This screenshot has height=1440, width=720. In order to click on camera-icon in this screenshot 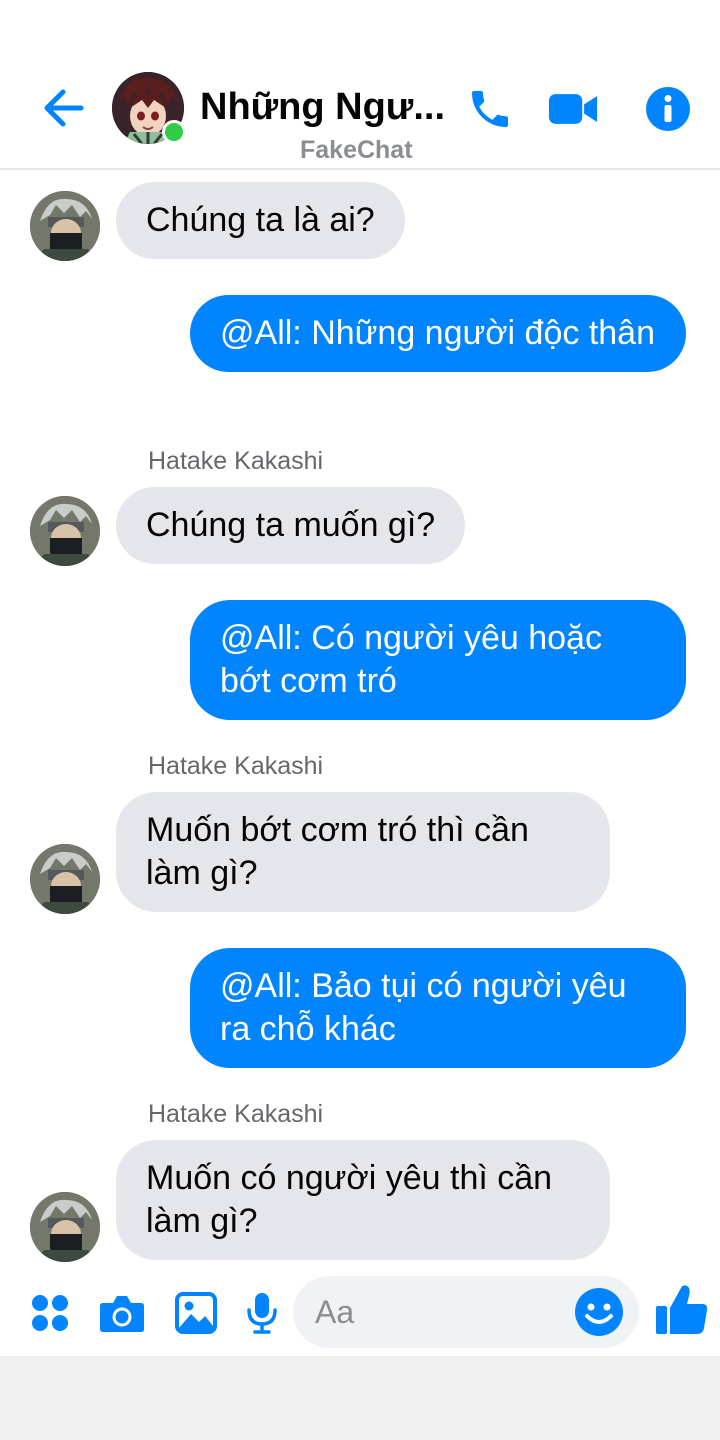, I will do `click(122, 1314)`.